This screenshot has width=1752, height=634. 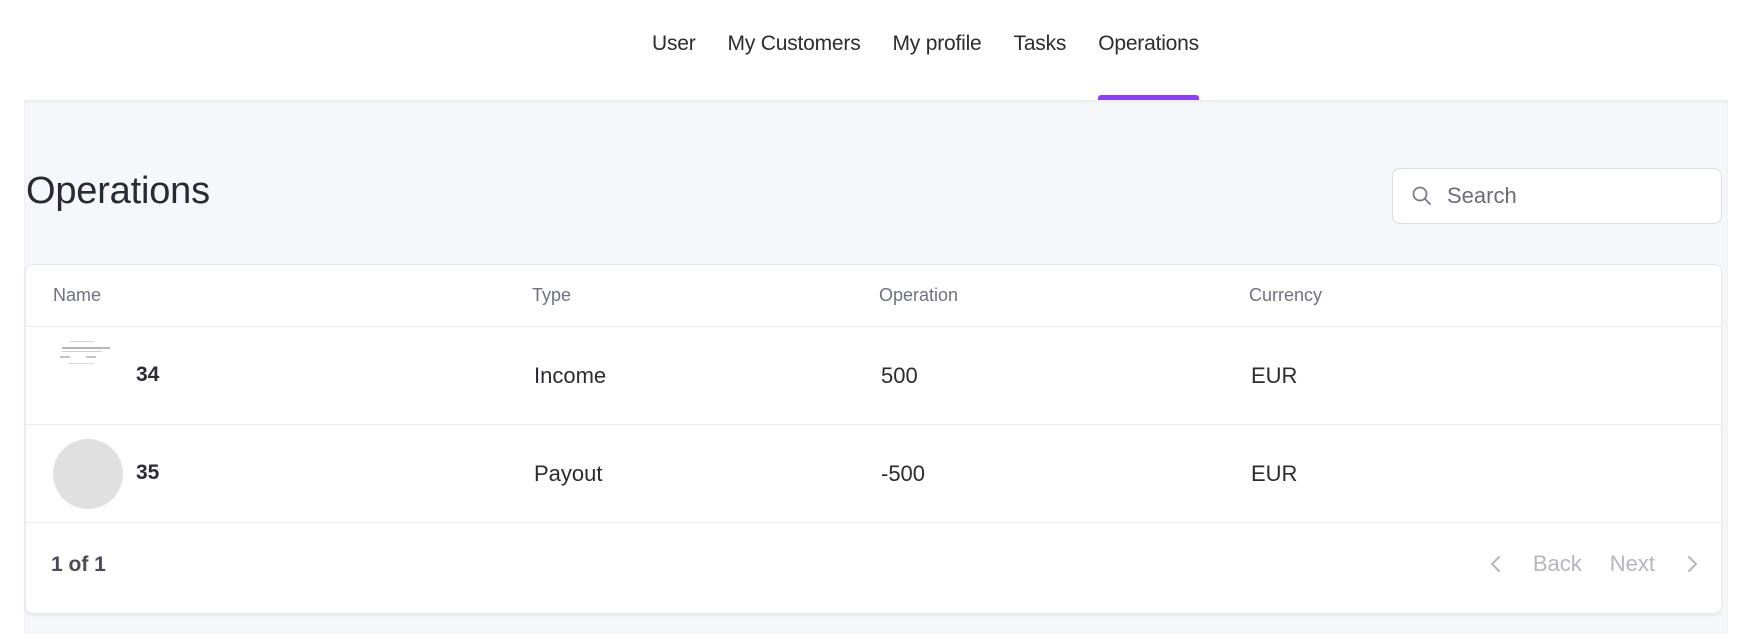 I want to click on row-type: Income, so click(x=570, y=375).